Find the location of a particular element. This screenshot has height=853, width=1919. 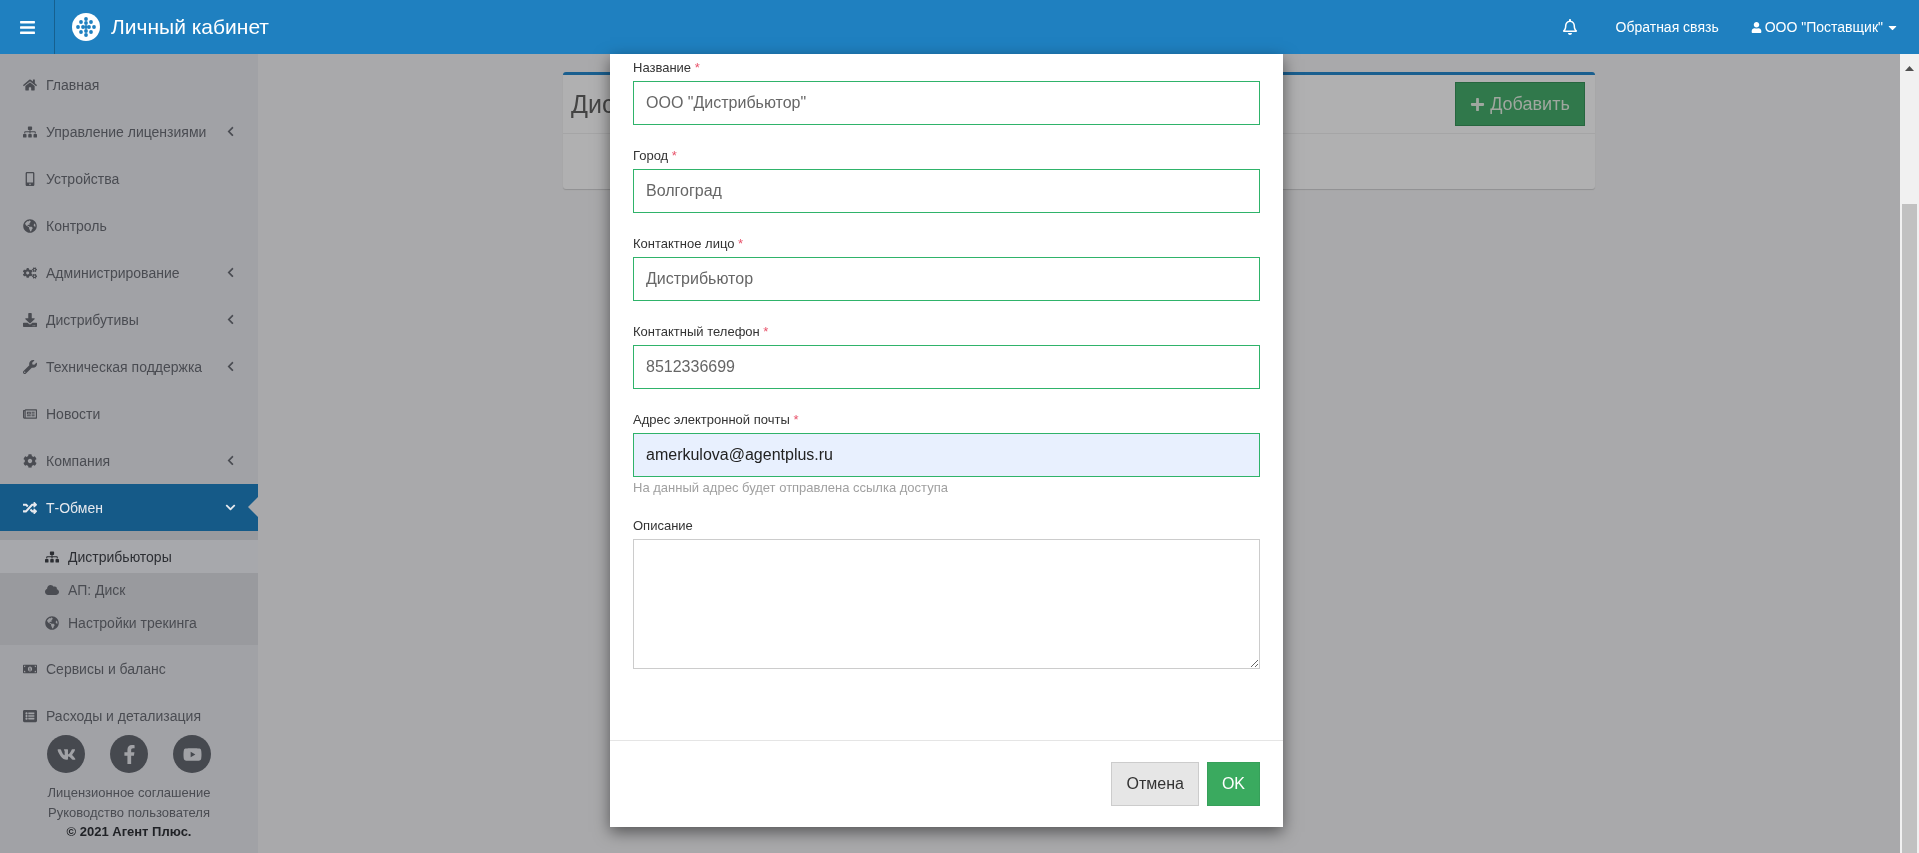

cloud-icon is located at coordinates (52, 589).